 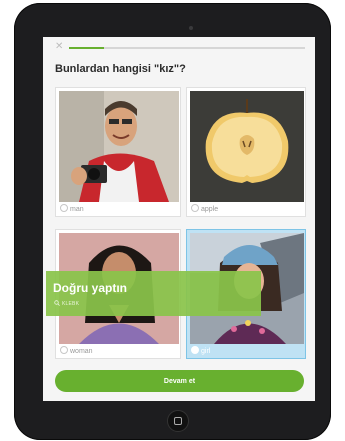 What do you see at coordinates (90, 288) in the screenshot?
I see `feedback-title: Doğru yaptın` at bounding box center [90, 288].